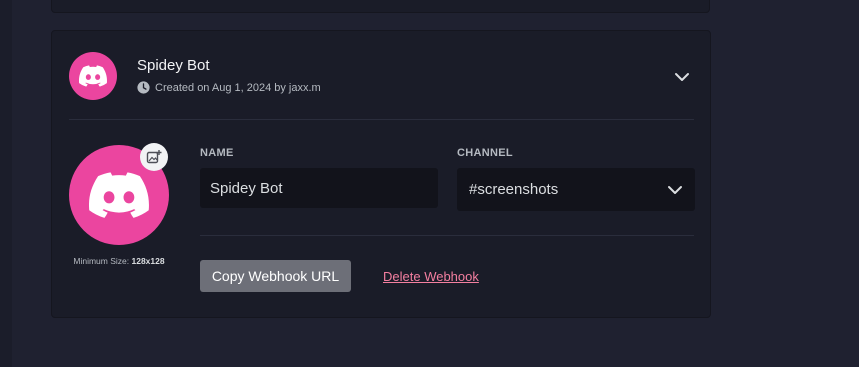  Describe the element at coordinates (238, 87) in the screenshot. I see `created-text: Created on Aug 1, 2024 by jaxx.m` at that location.